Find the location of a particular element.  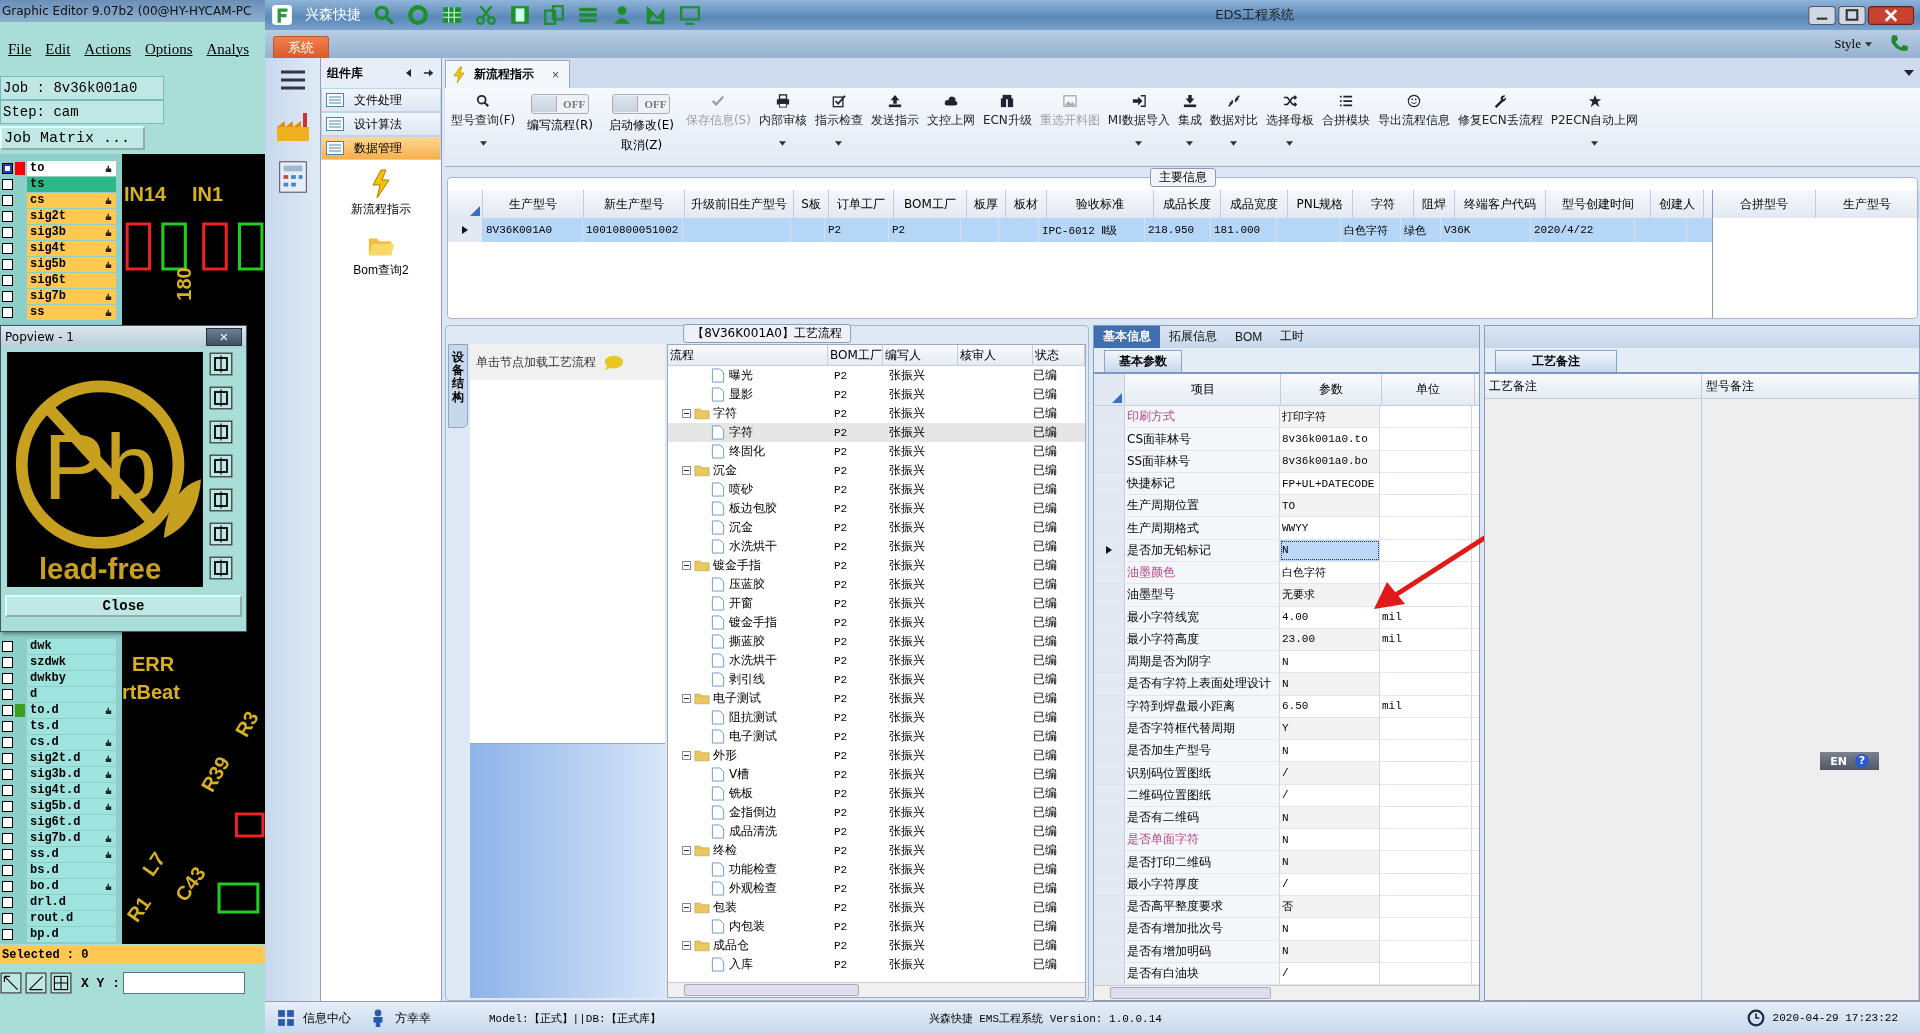

layer-item: sig2t.d is located at coordinates (71, 758).